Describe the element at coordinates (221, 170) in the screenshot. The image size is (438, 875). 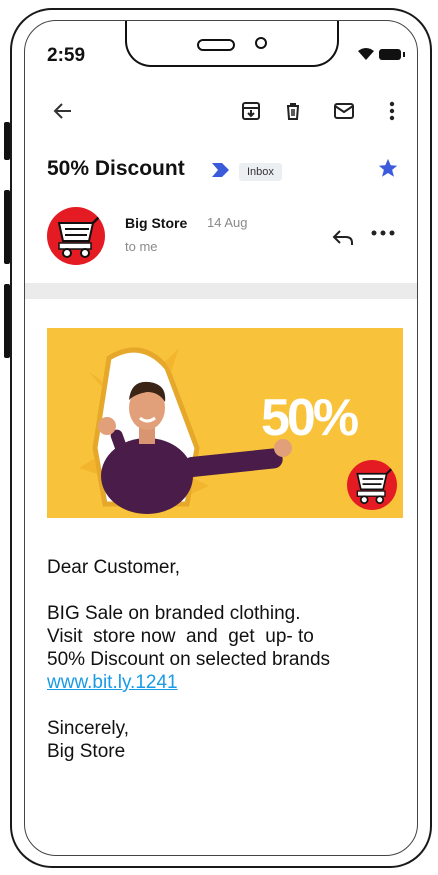
I see `importance-marker-icon` at that location.